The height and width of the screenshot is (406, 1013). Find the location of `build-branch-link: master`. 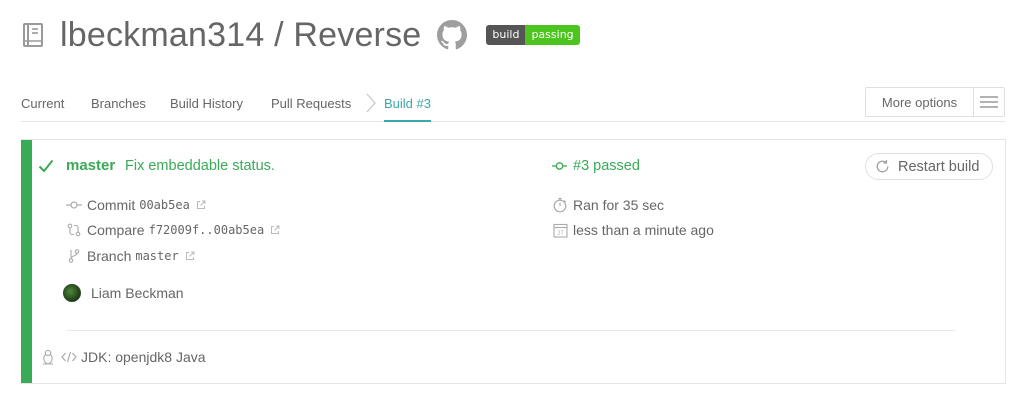

build-branch-link: master is located at coordinates (90, 165).